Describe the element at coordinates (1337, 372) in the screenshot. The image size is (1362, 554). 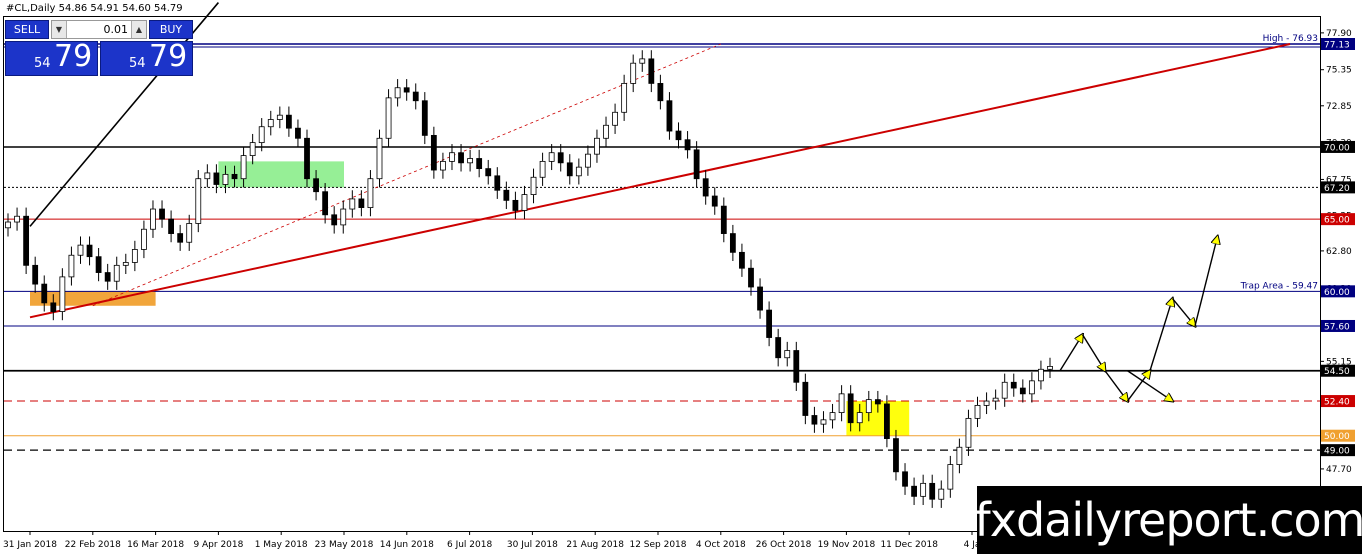
I see `level-price-label: 54.50` at that location.